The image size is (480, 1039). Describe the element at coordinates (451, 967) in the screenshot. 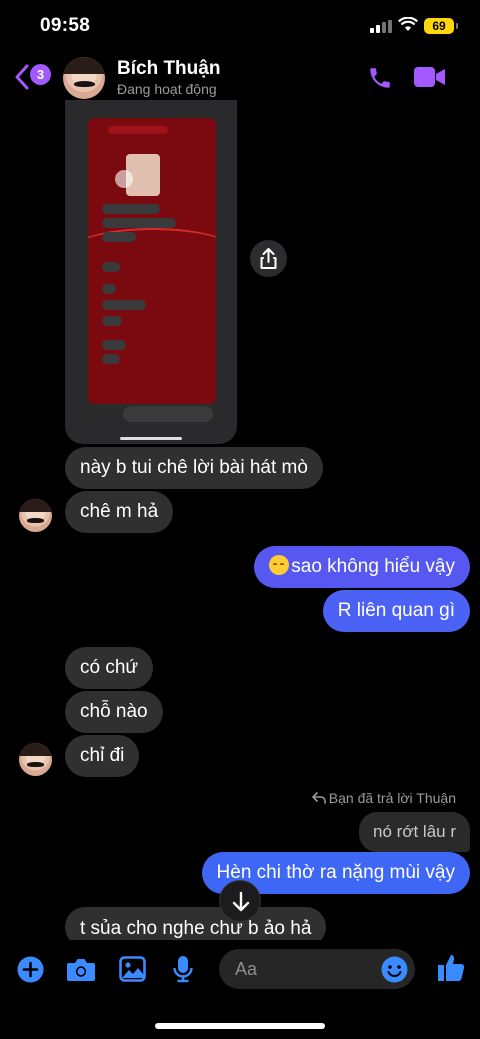

I see `like-button` at that location.